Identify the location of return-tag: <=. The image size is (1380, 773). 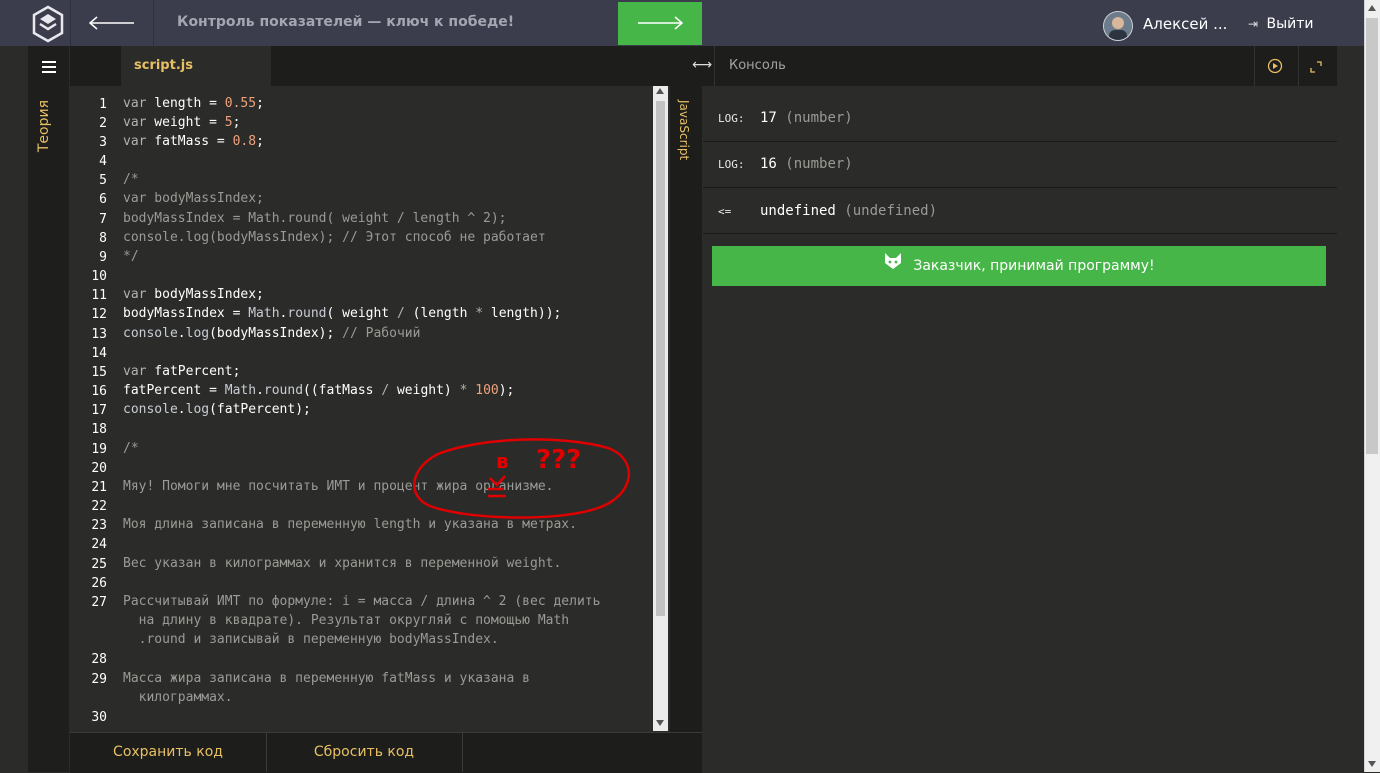
(725, 211).